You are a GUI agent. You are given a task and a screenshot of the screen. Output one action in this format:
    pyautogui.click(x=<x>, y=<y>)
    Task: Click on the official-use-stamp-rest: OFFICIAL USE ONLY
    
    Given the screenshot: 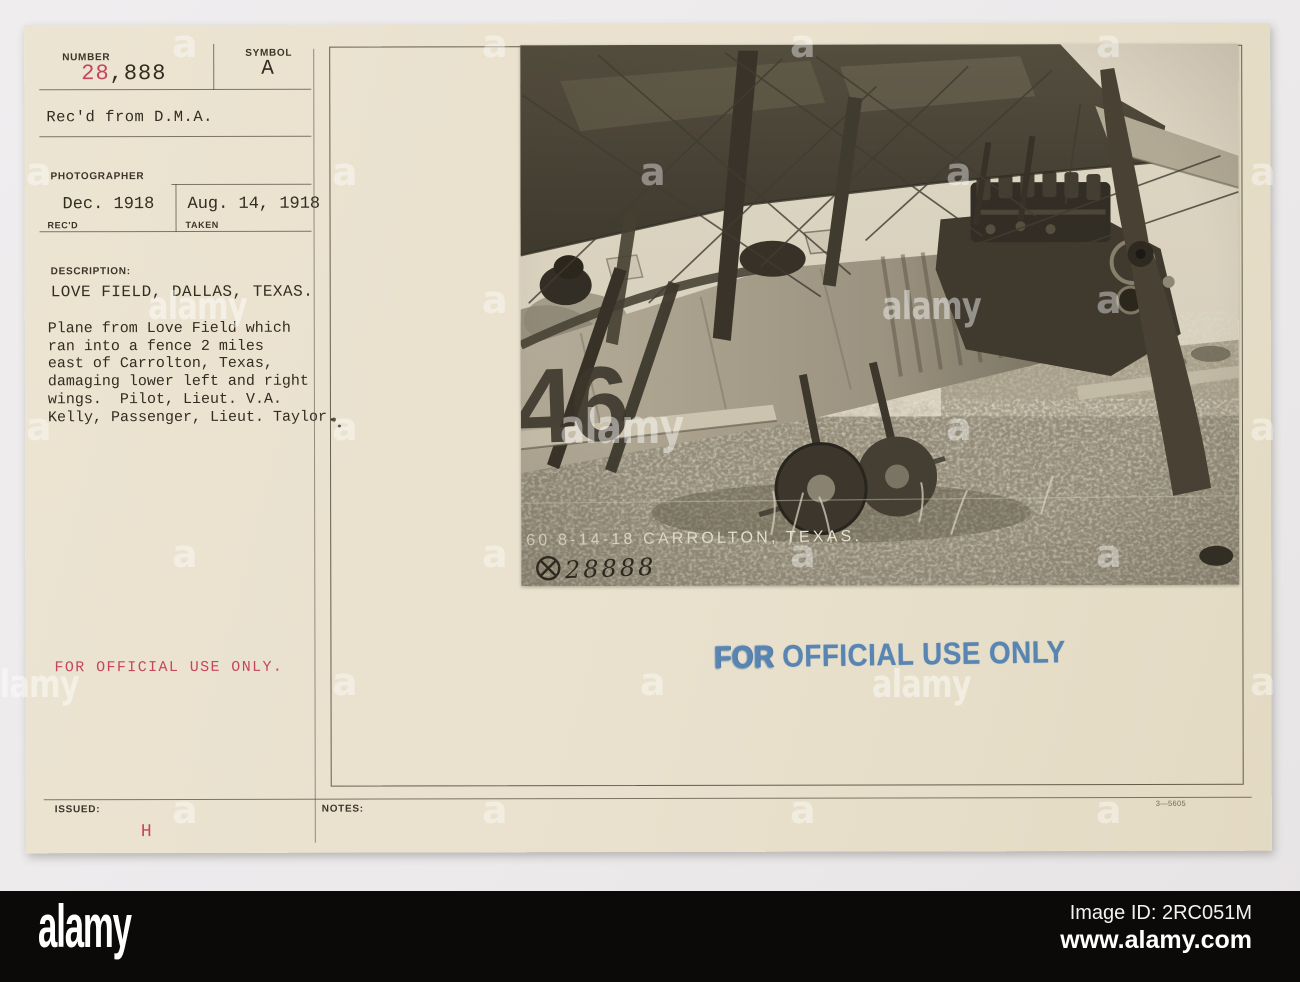 What is the action you would take?
    pyautogui.click(x=923, y=654)
    